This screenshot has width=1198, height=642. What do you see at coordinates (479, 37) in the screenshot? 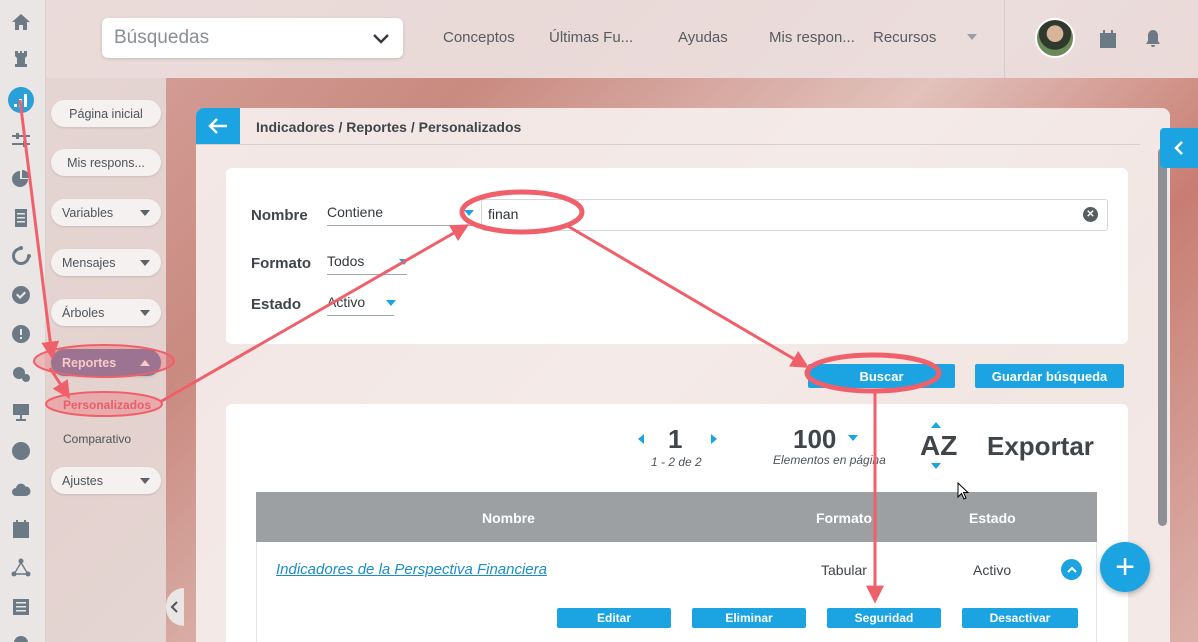
I see `nav-conceptos: Conceptos` at bounding box center [479, 37].